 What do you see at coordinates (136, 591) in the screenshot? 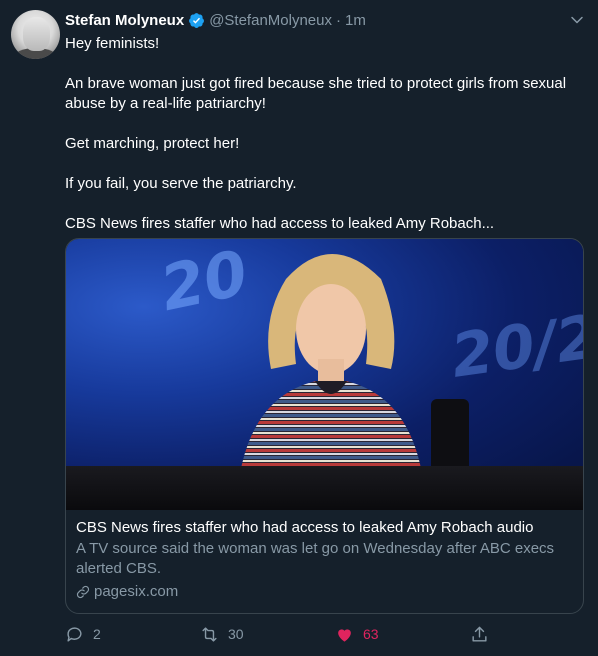
I see `card-domain-text: pagesix.com` at bounding box center [136, 591].